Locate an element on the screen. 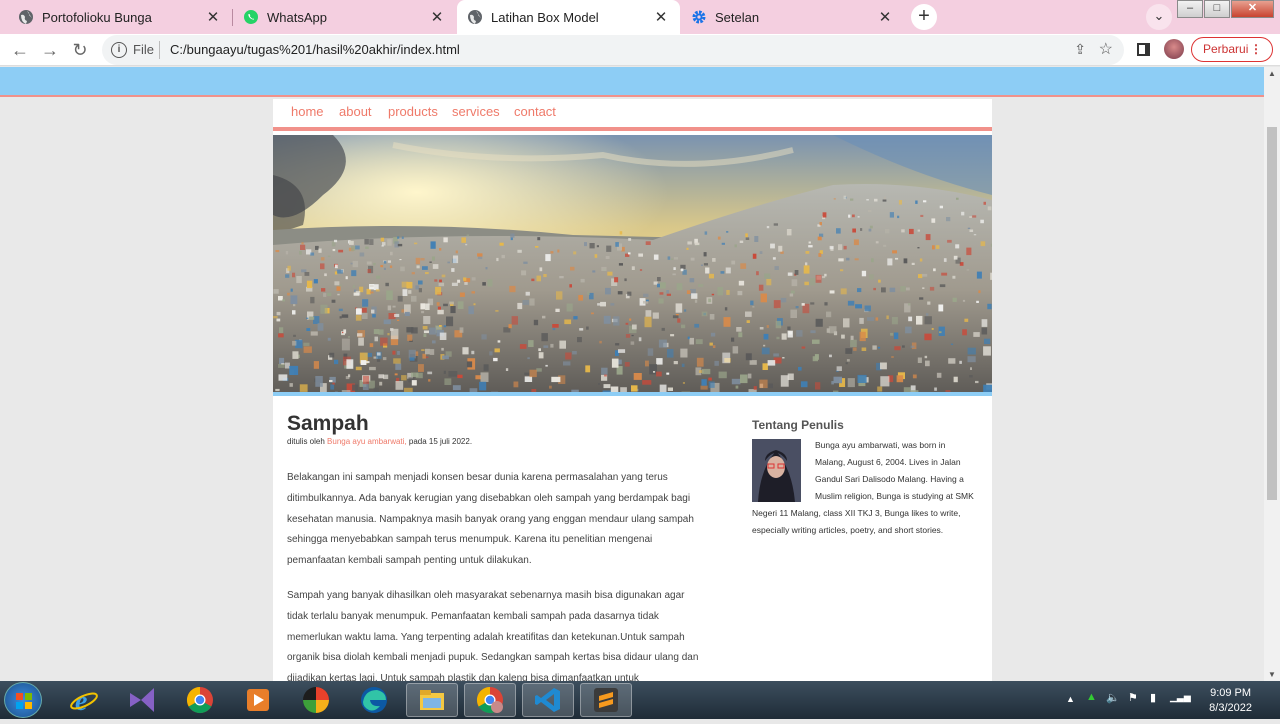 Image resolution: width=1280 pixels, height=724 pixels. profile-avatar is located at coordinates (1174, 49).